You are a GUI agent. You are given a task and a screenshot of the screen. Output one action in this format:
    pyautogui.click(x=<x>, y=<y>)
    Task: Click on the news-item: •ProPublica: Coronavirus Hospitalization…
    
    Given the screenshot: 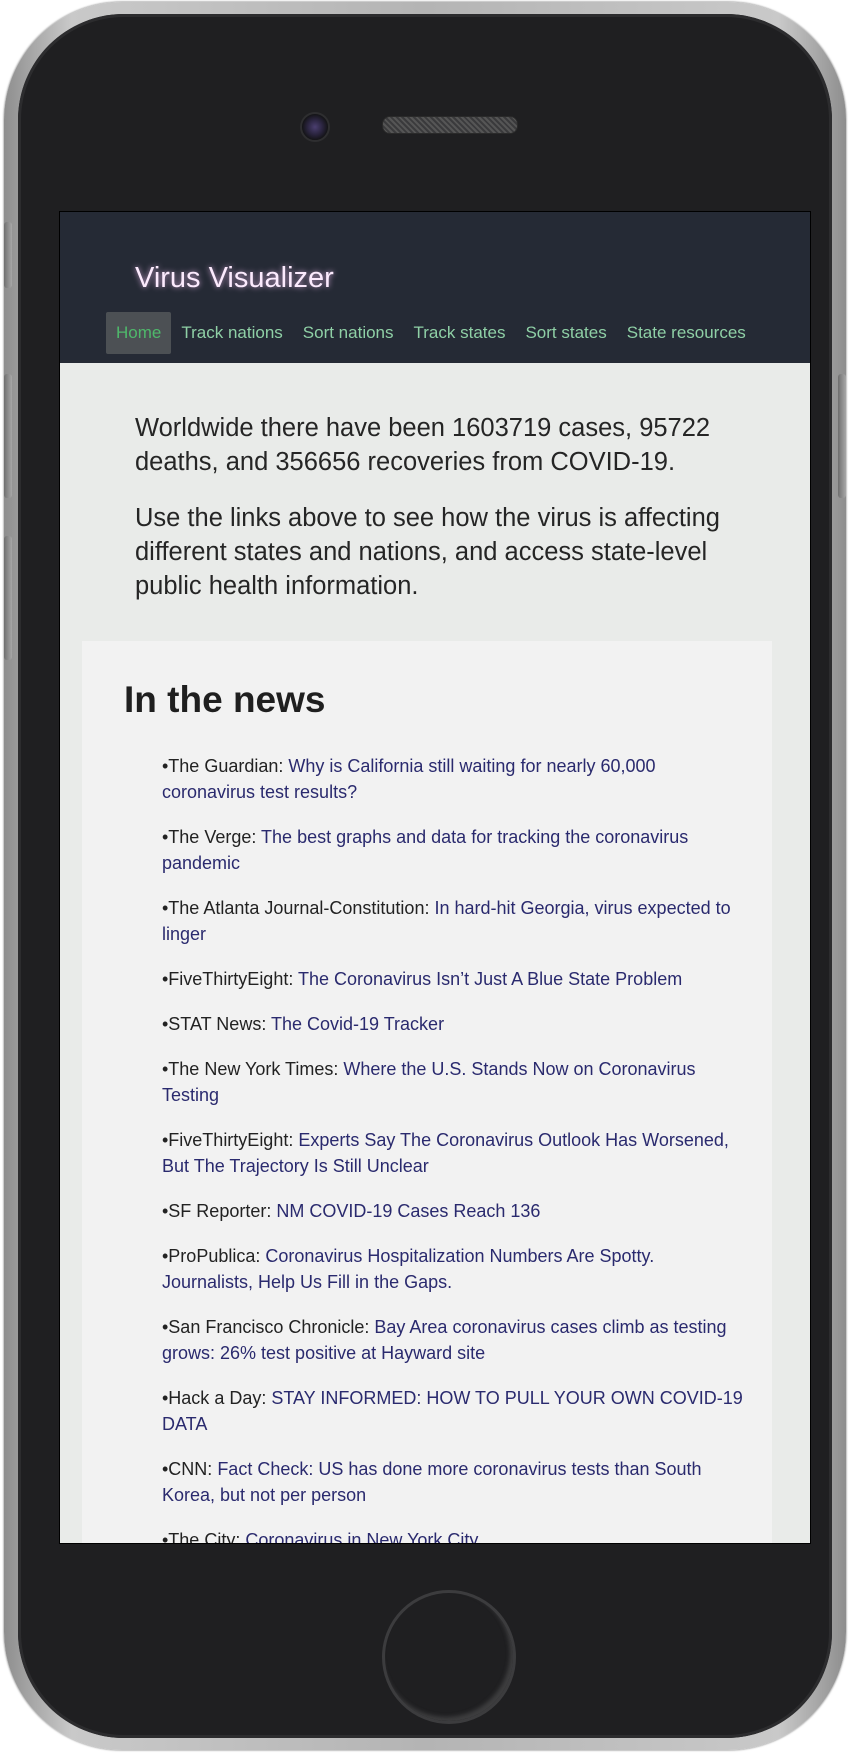 What is the action you would take?
    pyautogui.click(x=454, y=1269)
    